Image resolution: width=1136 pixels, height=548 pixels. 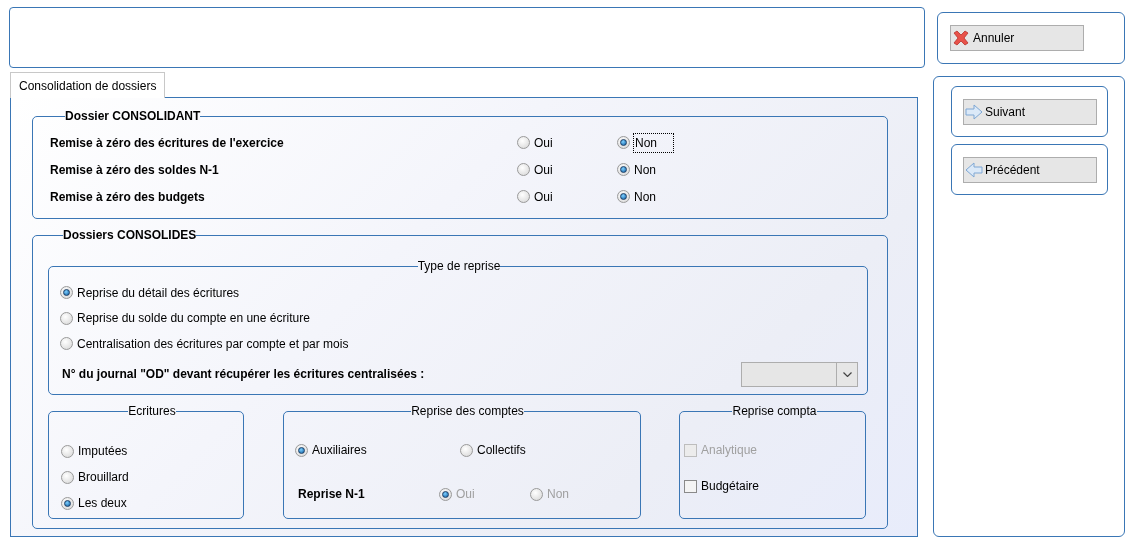 I want to click on option-label: Reprise du solde du compte en une écriture, so click(x=193, y=318).